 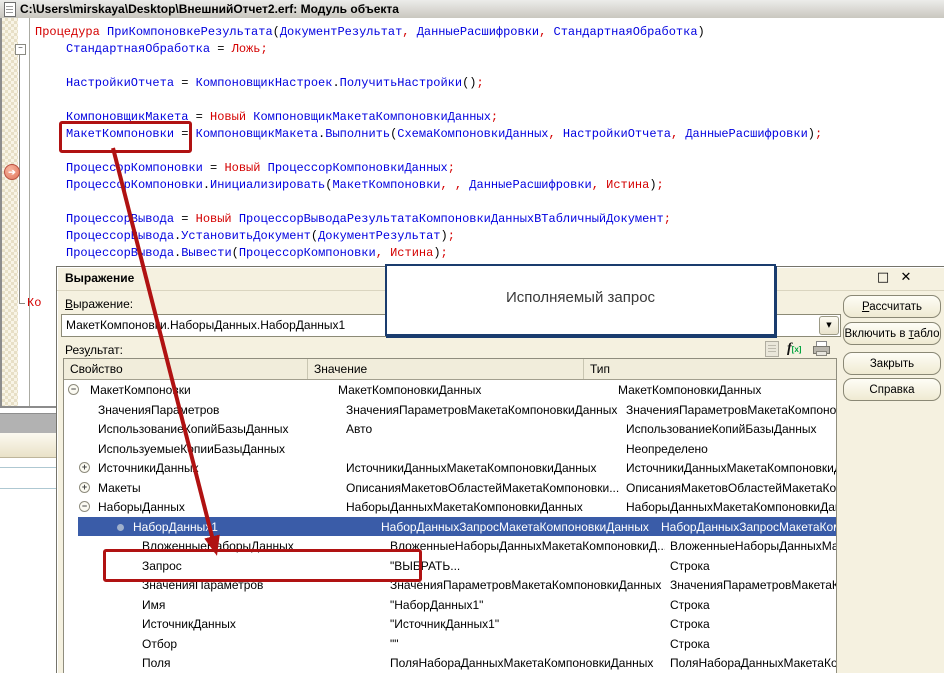 I want to click on column-header-property: Свойство, so click(x=186, y=369).